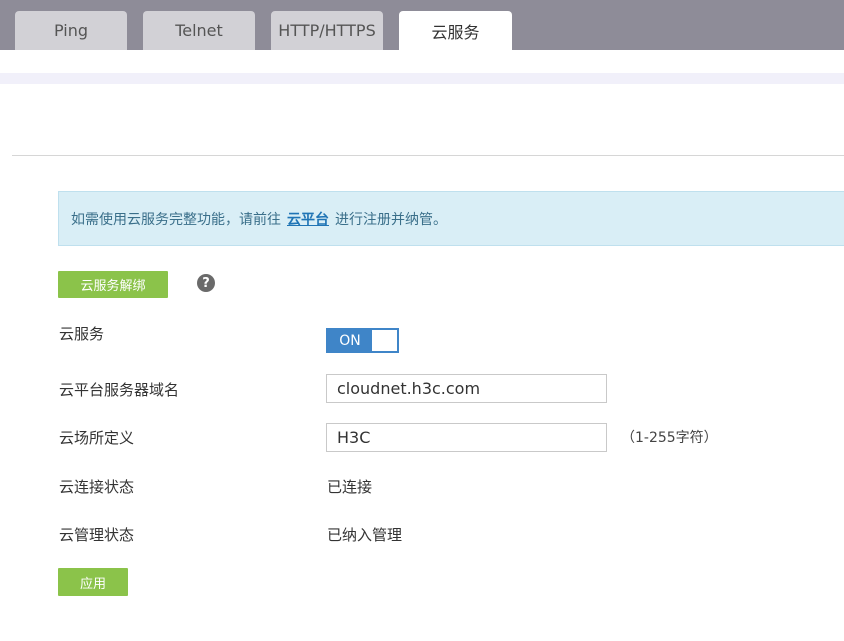 The width and height of the screenshot is (844, 641). I want to click on manage-status-value: 已纳入管理, so click(365, 535).